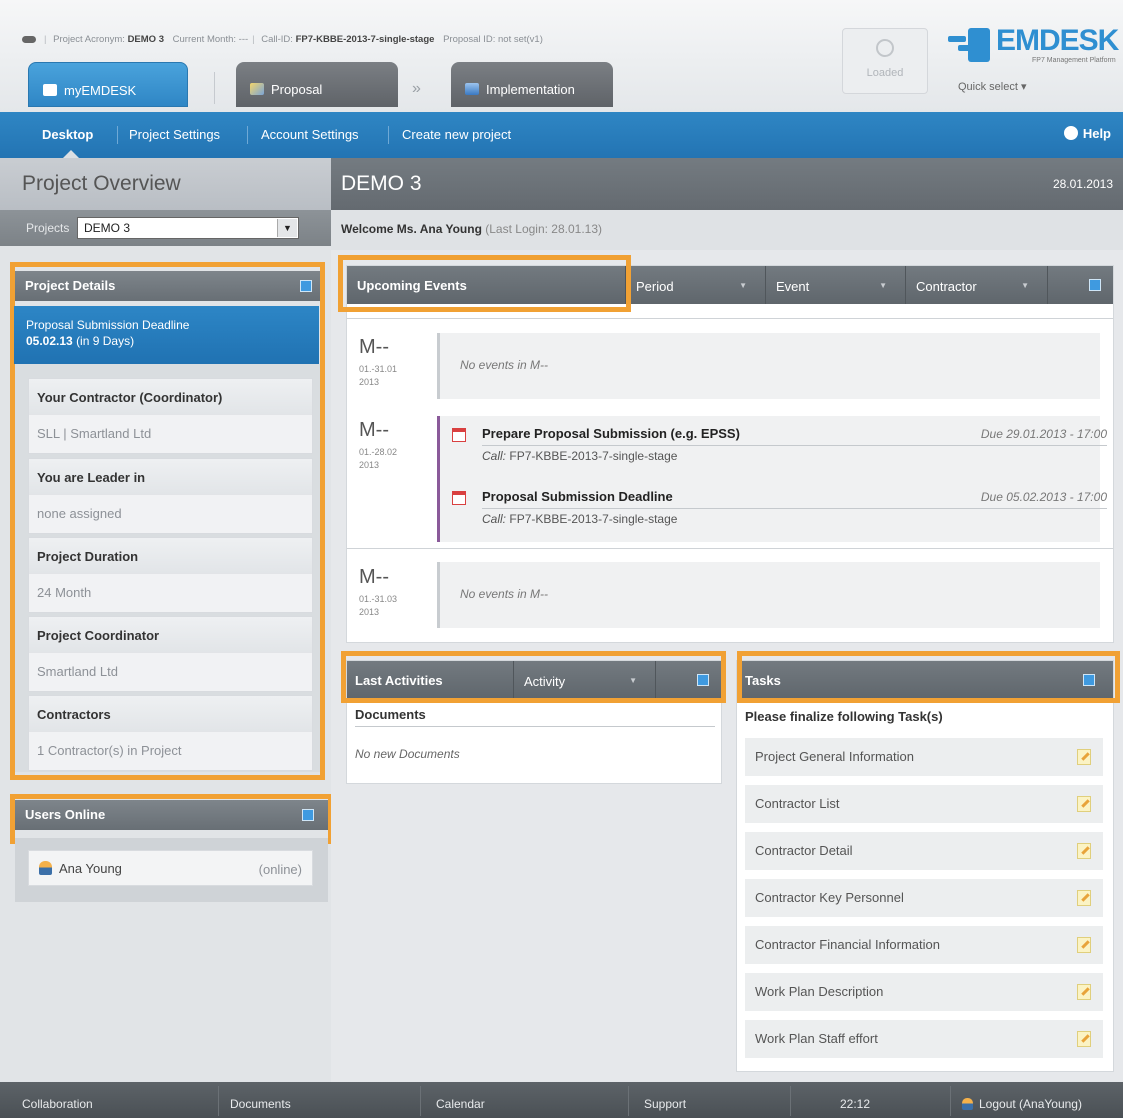  Describe the element at coordinates (727, 184) in the screenshot. I see `main-title-bar: DEMO 3 28.01.2013` at that location.